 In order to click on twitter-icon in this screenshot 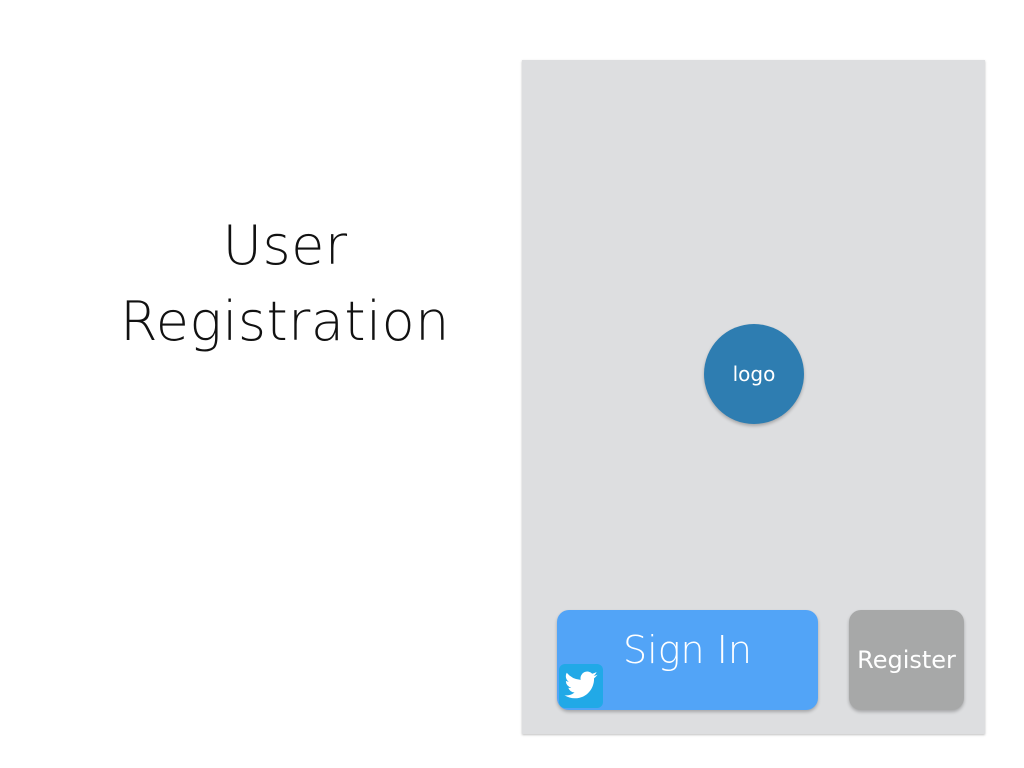, I will do `click(581, 686)`.